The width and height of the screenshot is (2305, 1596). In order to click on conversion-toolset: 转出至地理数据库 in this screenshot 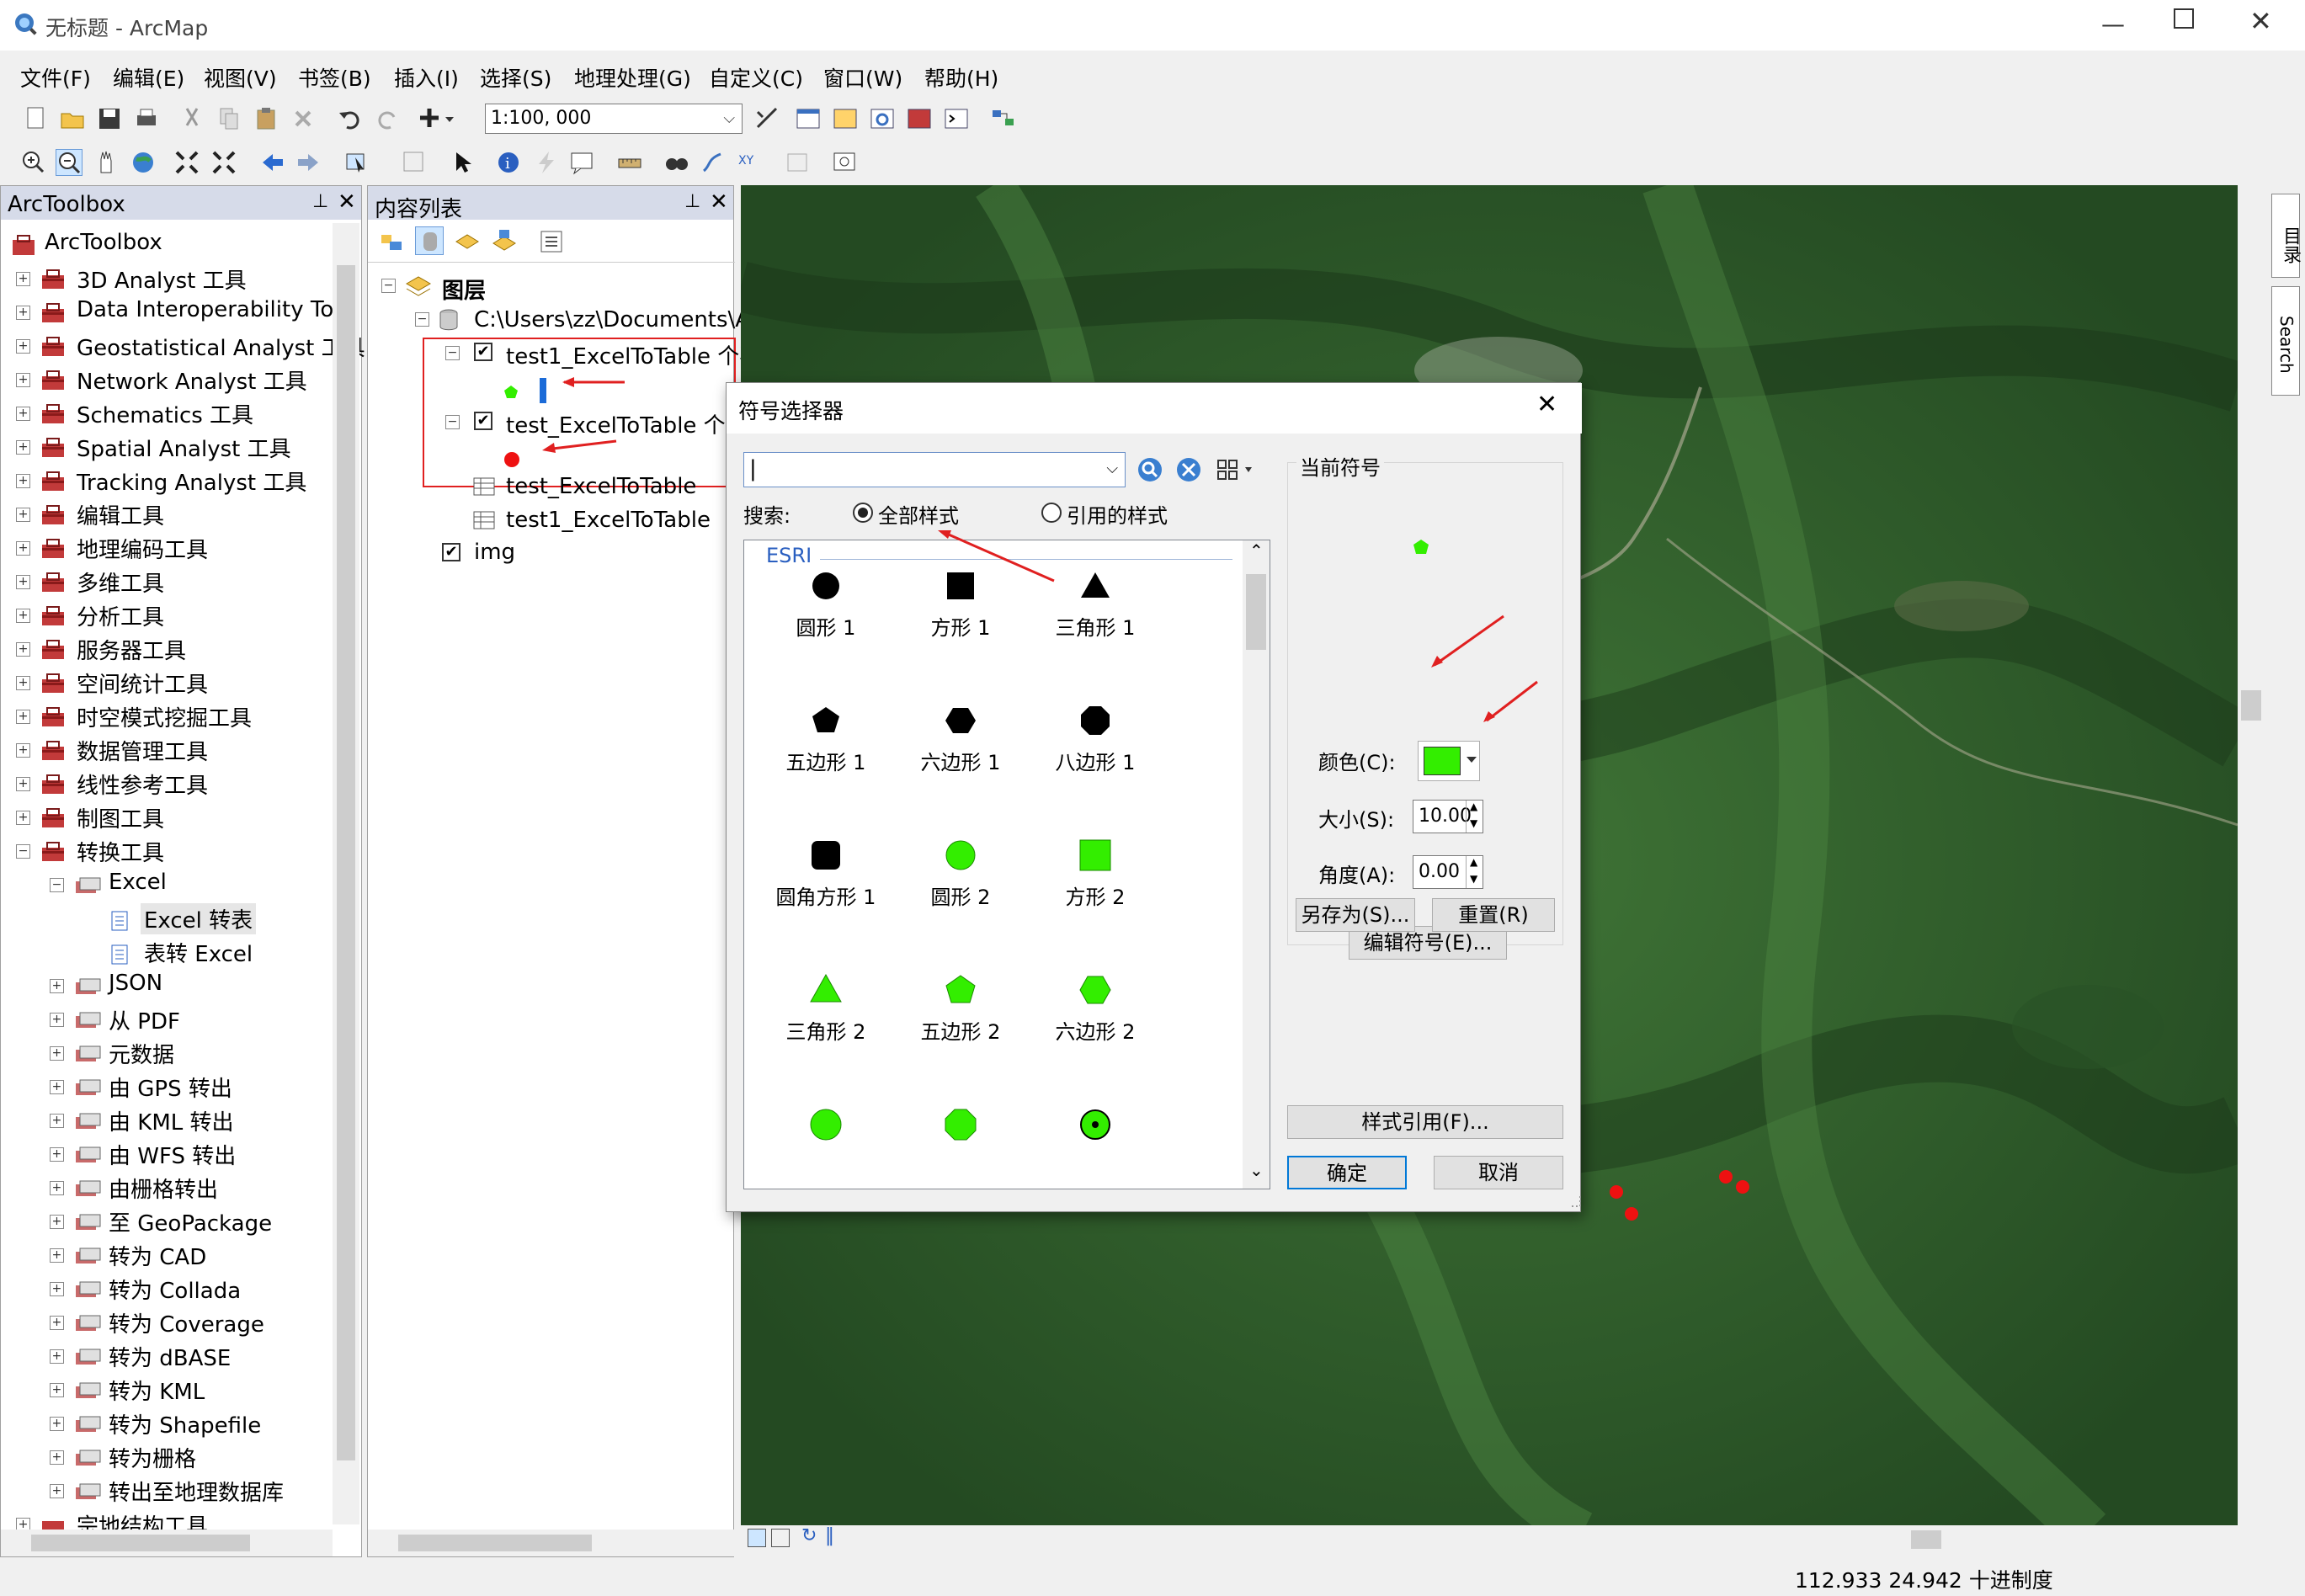, I will do `click(196, 1491)`.